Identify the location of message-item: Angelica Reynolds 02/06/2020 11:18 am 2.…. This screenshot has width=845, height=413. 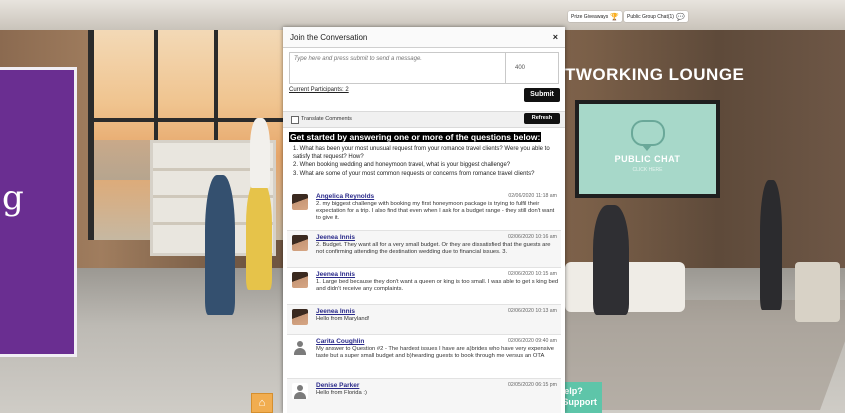
(424, 210).